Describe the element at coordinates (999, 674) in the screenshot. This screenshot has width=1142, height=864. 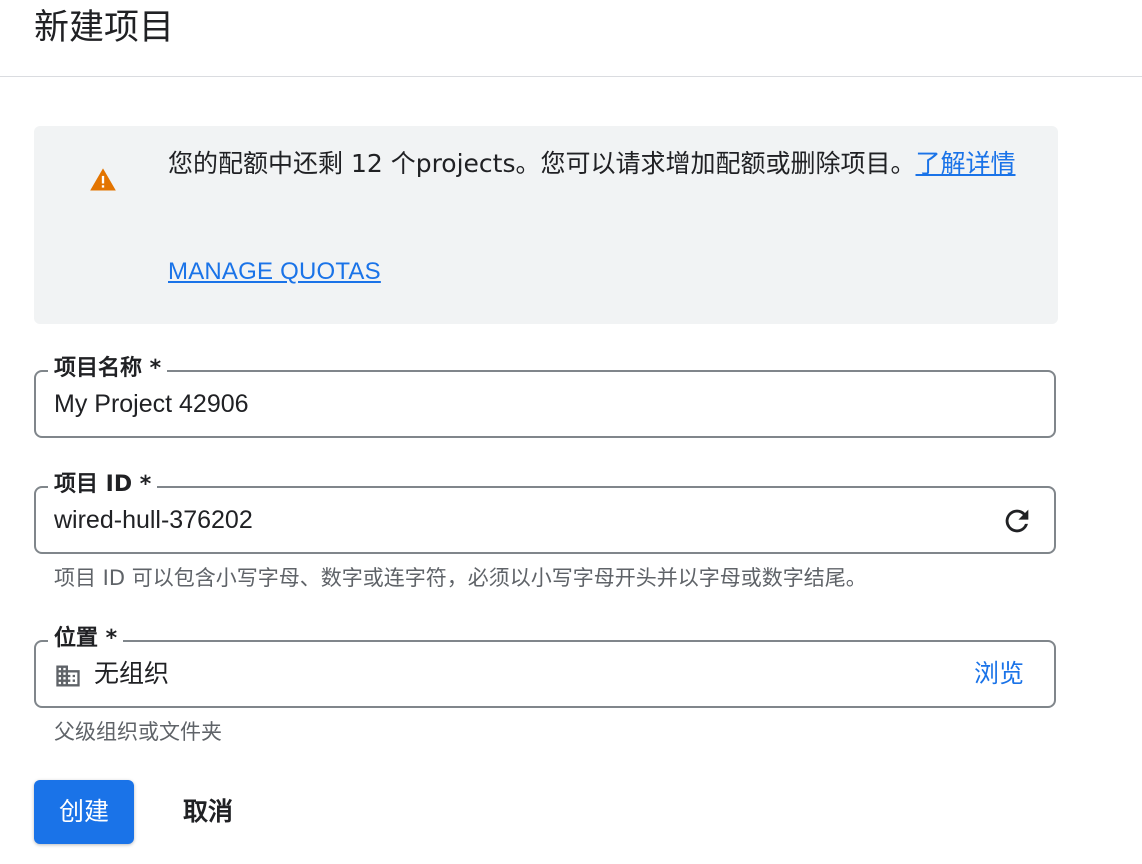
I see `browse-button: 浏览` at that location.